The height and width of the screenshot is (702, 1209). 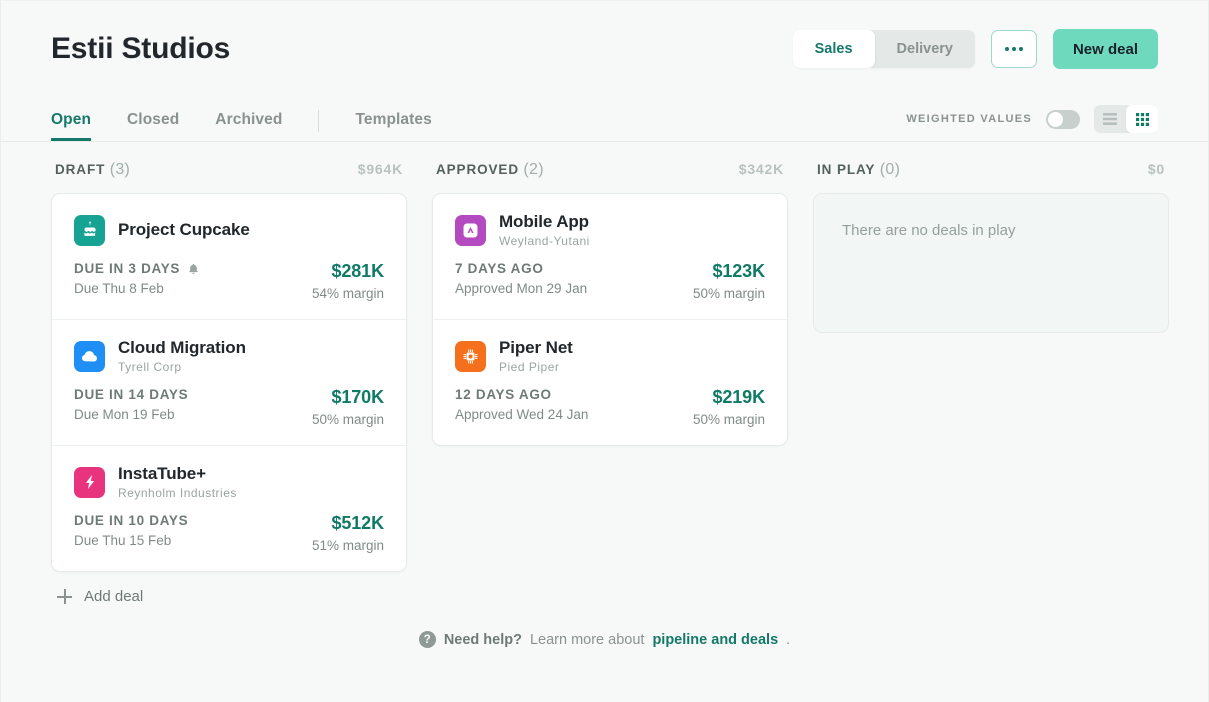 I want to click on deal-value: $281K, so click(x=357, y=271).